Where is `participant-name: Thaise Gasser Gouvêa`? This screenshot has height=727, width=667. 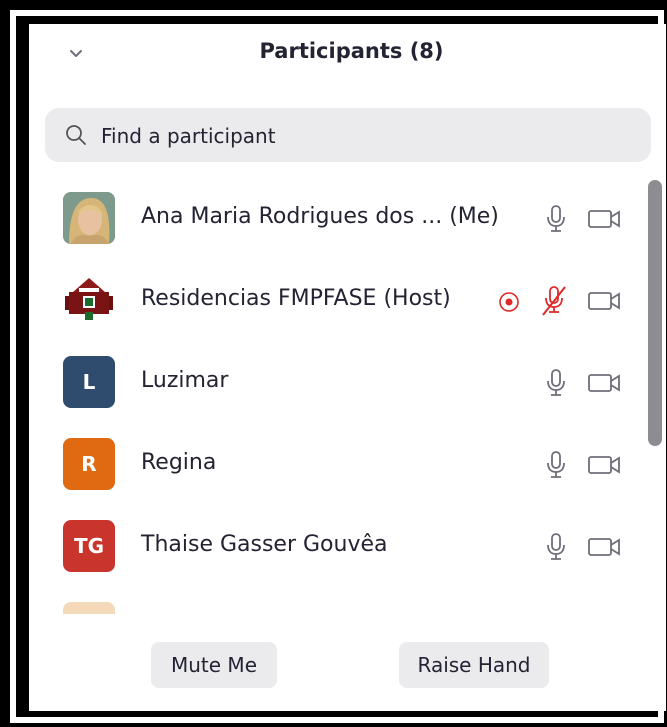 participant-name: Thaise Gasser Gouvêa is located at coordinates (264, 544).